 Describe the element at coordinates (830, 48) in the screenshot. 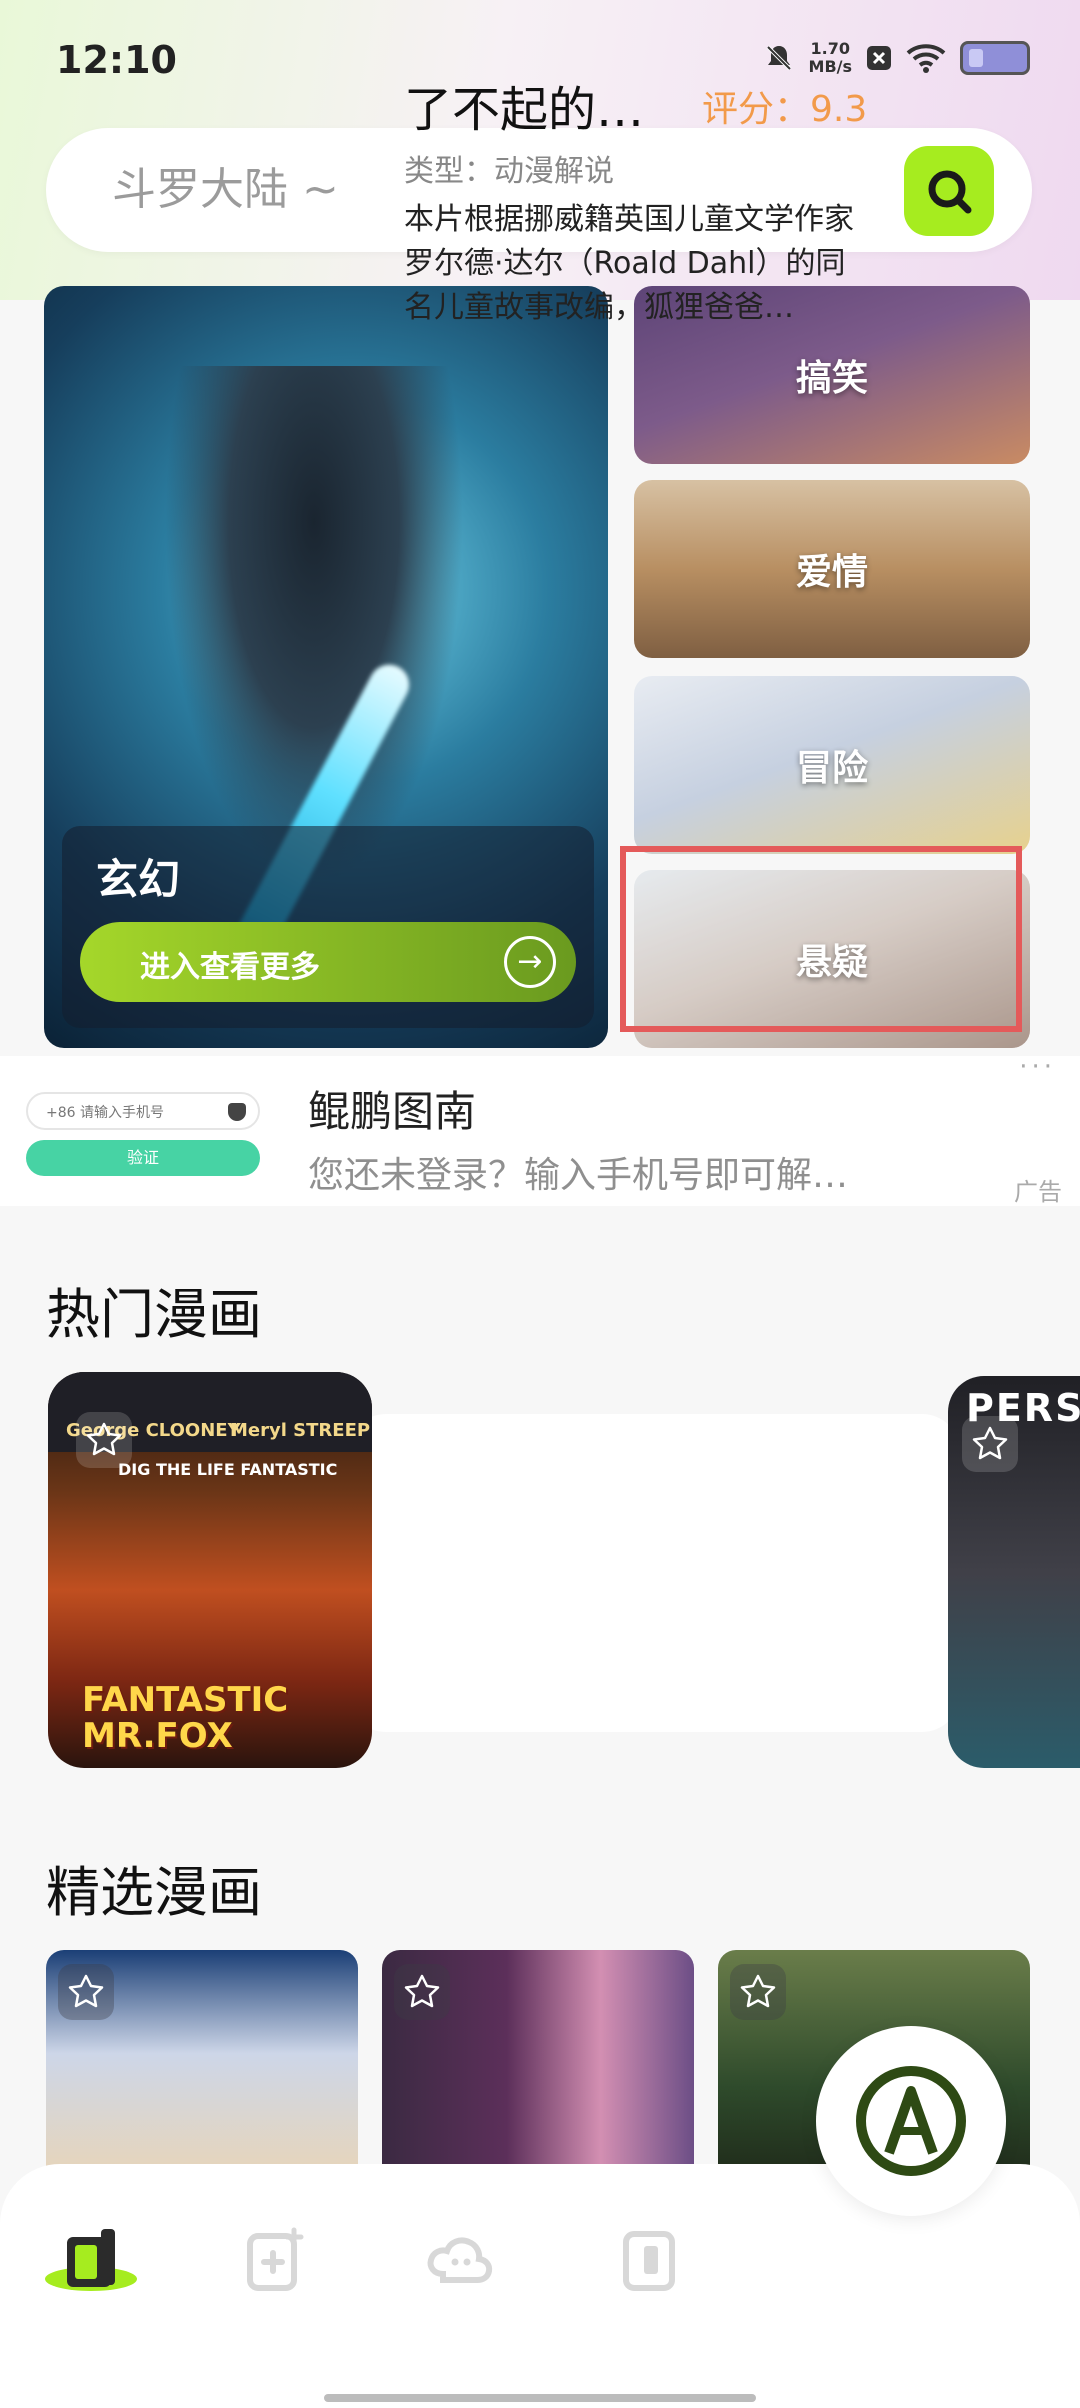

I see `net-speed-value: 1.70` at that location.